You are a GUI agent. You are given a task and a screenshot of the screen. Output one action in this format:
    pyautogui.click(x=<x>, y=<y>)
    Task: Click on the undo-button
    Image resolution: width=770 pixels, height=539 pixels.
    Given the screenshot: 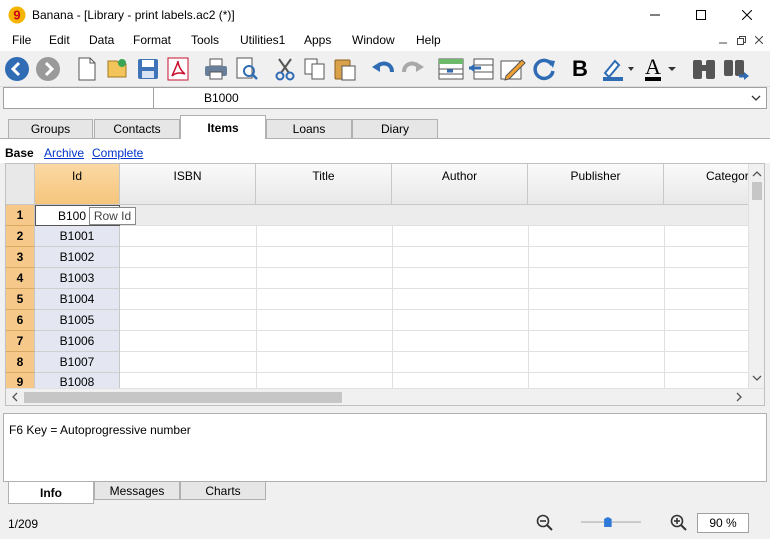 What is the action you would take?
    pyautogui.click(x=383, y=69)
    